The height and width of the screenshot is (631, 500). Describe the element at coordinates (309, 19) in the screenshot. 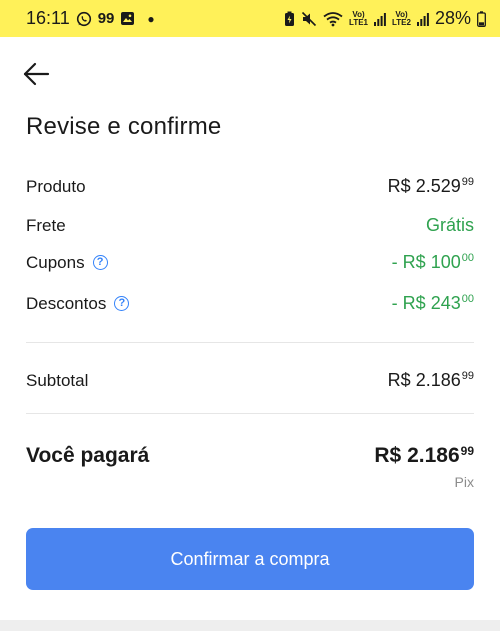

I see `mute-icon` at that location.